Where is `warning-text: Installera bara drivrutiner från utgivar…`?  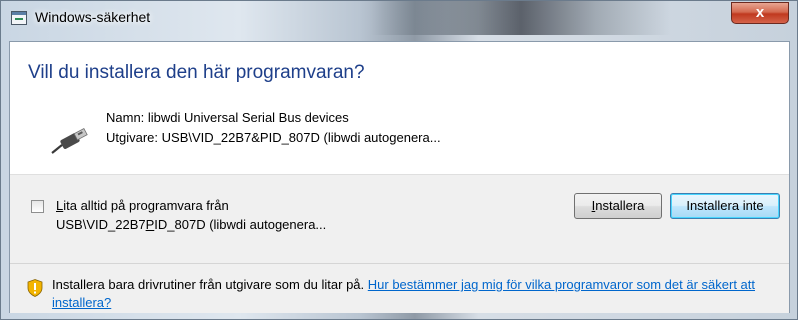
warning-text: Installera bara drivrutiner från utgivar… is located at coordinates (210, 284).